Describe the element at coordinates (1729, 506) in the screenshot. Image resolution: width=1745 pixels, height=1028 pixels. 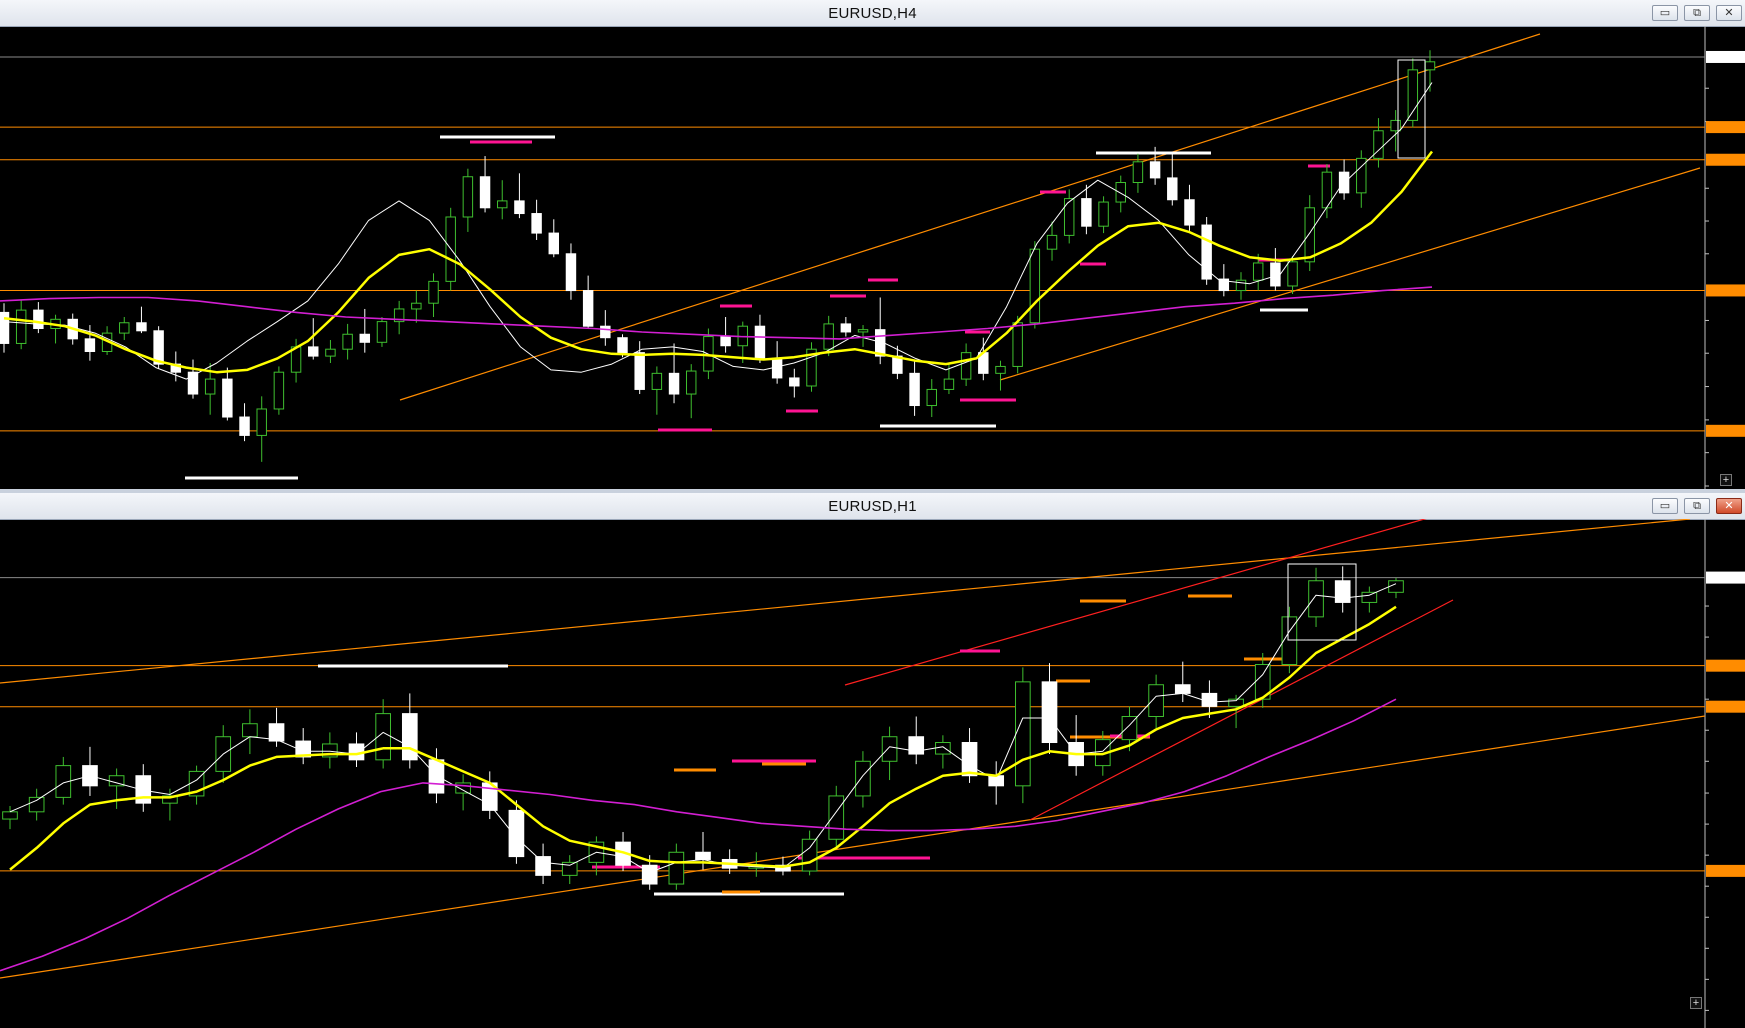
I see `close-button-h1: ✕` at that location.